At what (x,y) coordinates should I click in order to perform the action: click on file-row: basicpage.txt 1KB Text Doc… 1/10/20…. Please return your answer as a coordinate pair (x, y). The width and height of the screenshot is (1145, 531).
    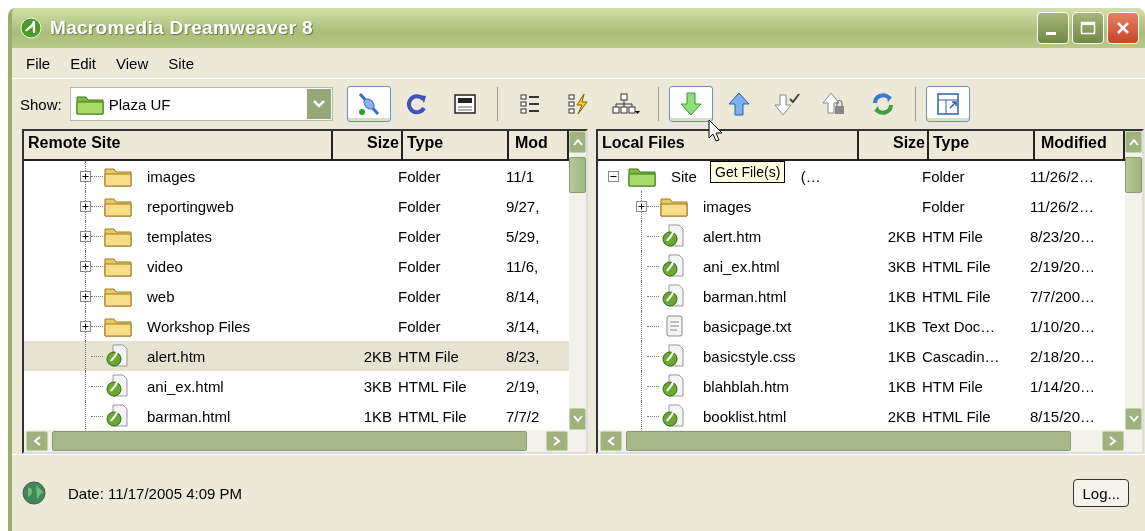
    Looking at the image, I should click on (861, 326).